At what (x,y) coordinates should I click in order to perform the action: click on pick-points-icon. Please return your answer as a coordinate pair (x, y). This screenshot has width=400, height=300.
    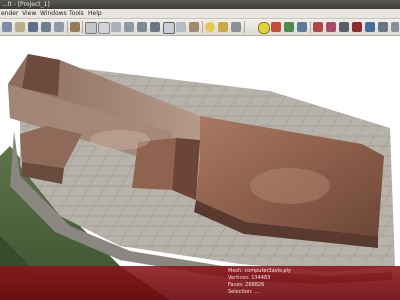
    Looking at the image, I should click on (289, 27).